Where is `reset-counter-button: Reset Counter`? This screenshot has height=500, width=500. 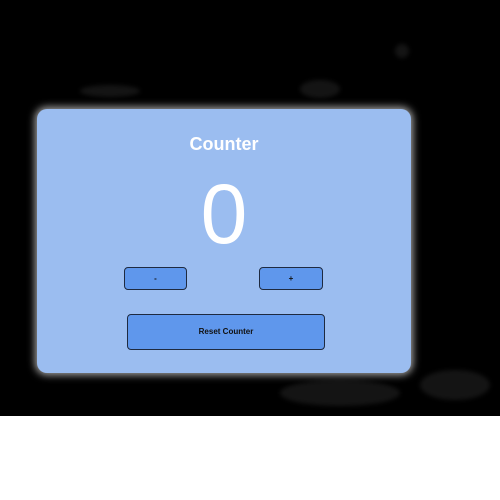 reset-counter-button: Reset Counter is located at coordinates (226, 332).